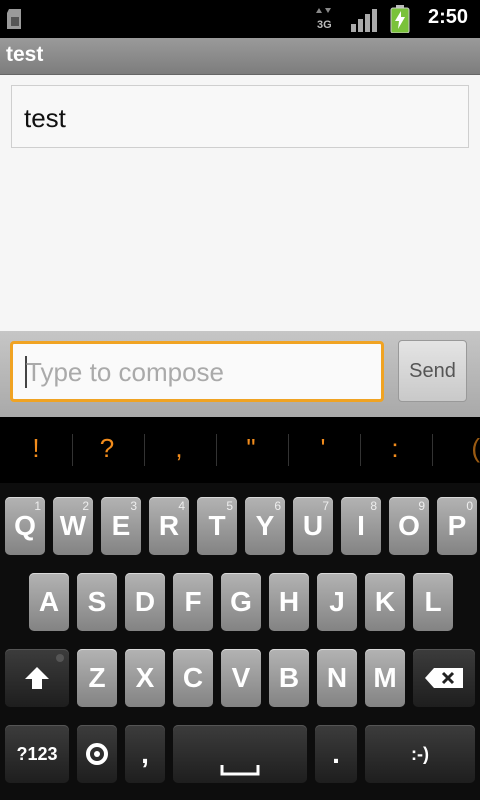 The width and height of the screenshot is (480, 800). I want to click on key-j: J, so click(337, 602).